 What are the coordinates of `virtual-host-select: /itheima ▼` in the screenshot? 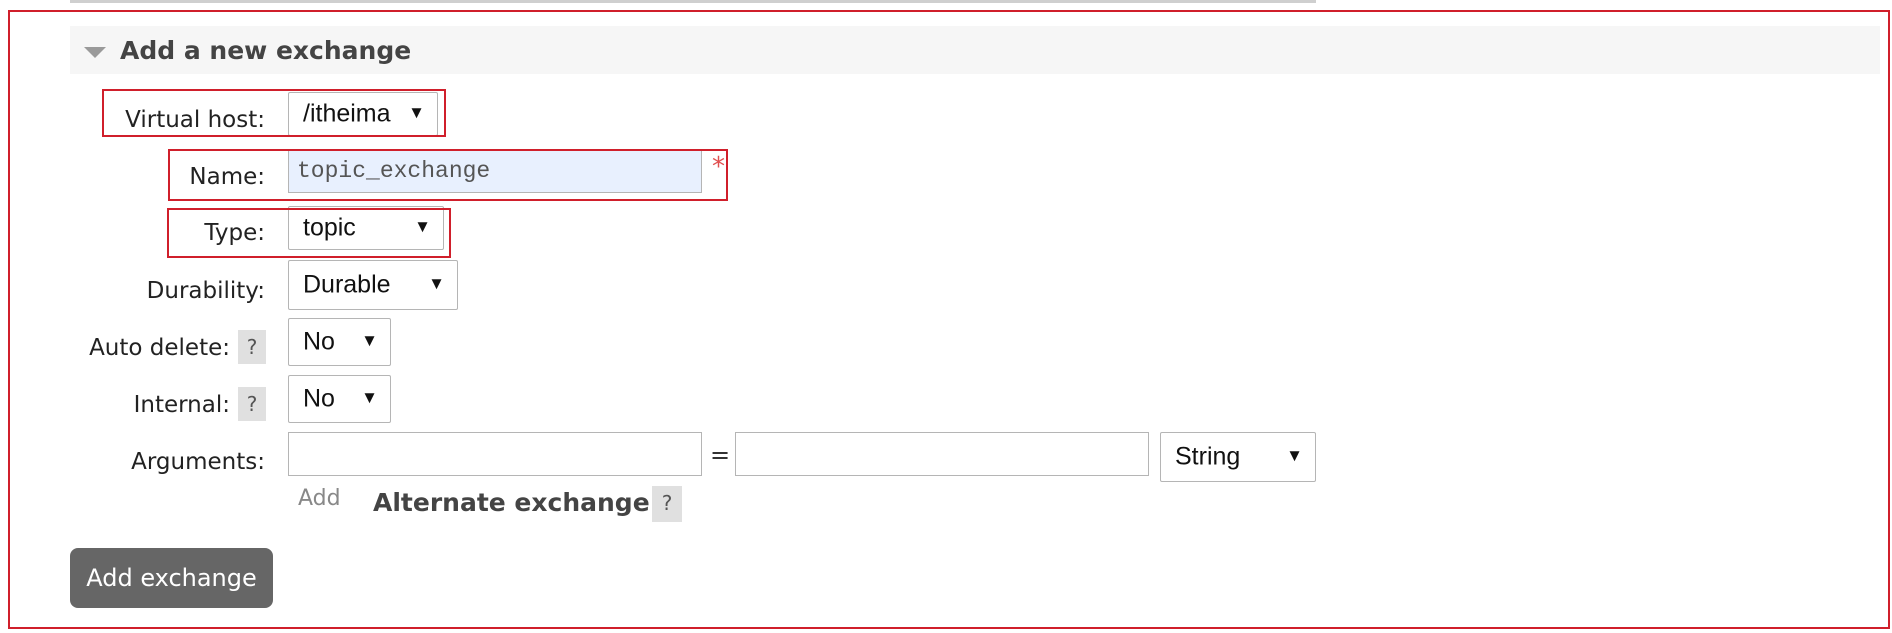 It's located at (363, 114).